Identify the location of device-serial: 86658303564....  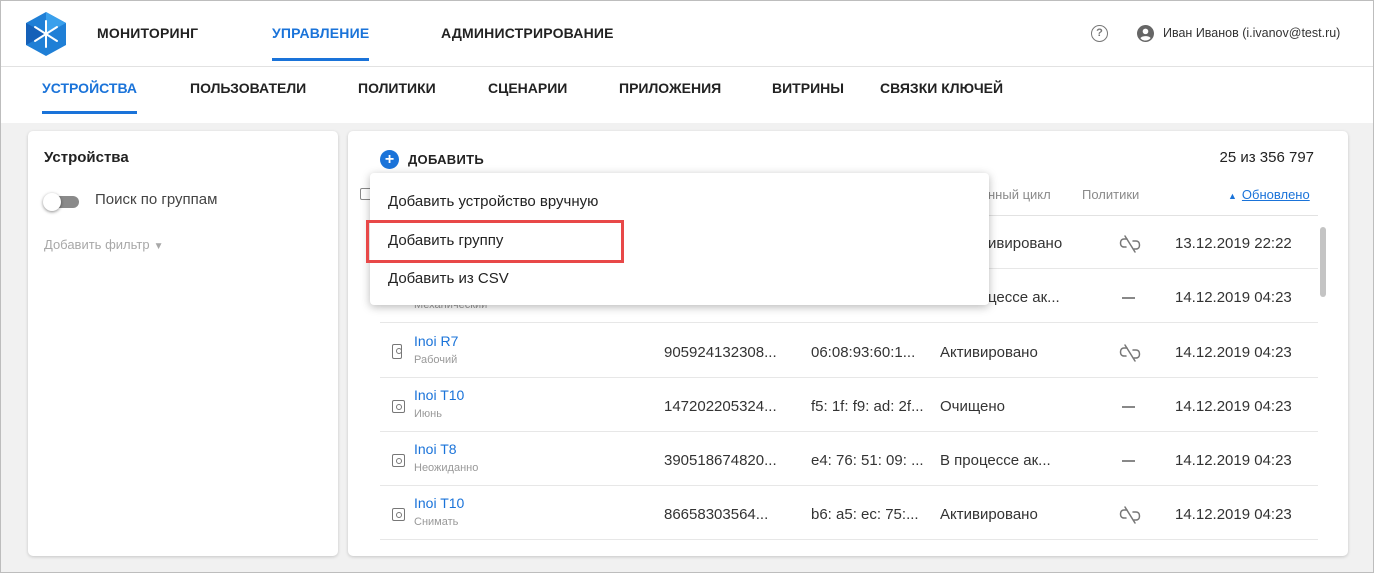
(716, 514).